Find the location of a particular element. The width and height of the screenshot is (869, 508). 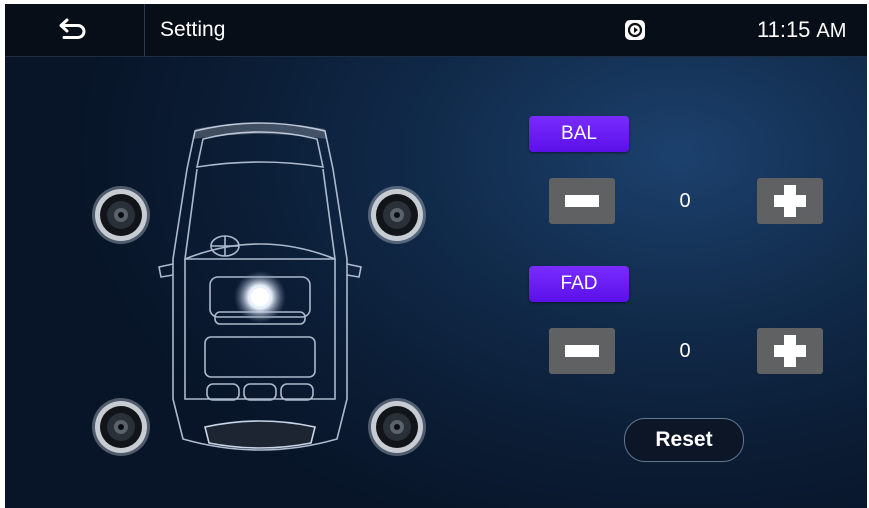

page-title: Setting is located at coordinates (193, 29).